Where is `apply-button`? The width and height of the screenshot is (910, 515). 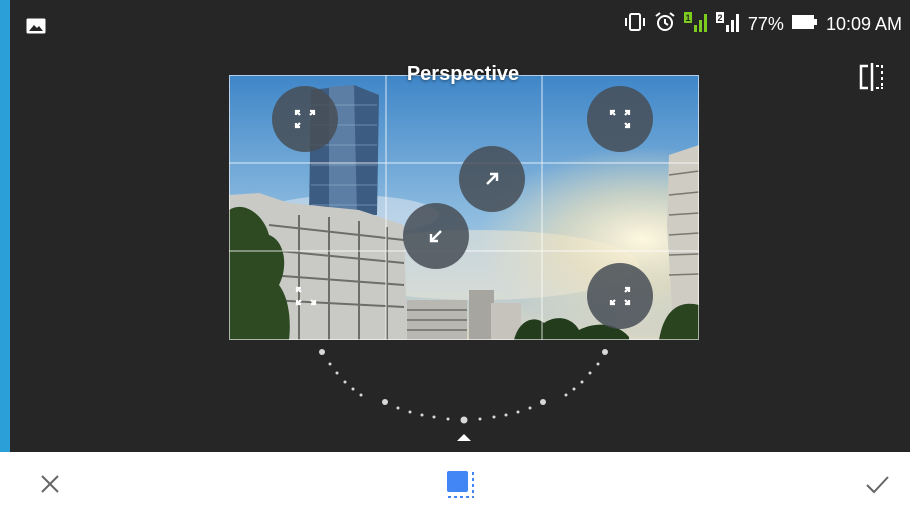
apply-button is located at coordinates (877, 484).